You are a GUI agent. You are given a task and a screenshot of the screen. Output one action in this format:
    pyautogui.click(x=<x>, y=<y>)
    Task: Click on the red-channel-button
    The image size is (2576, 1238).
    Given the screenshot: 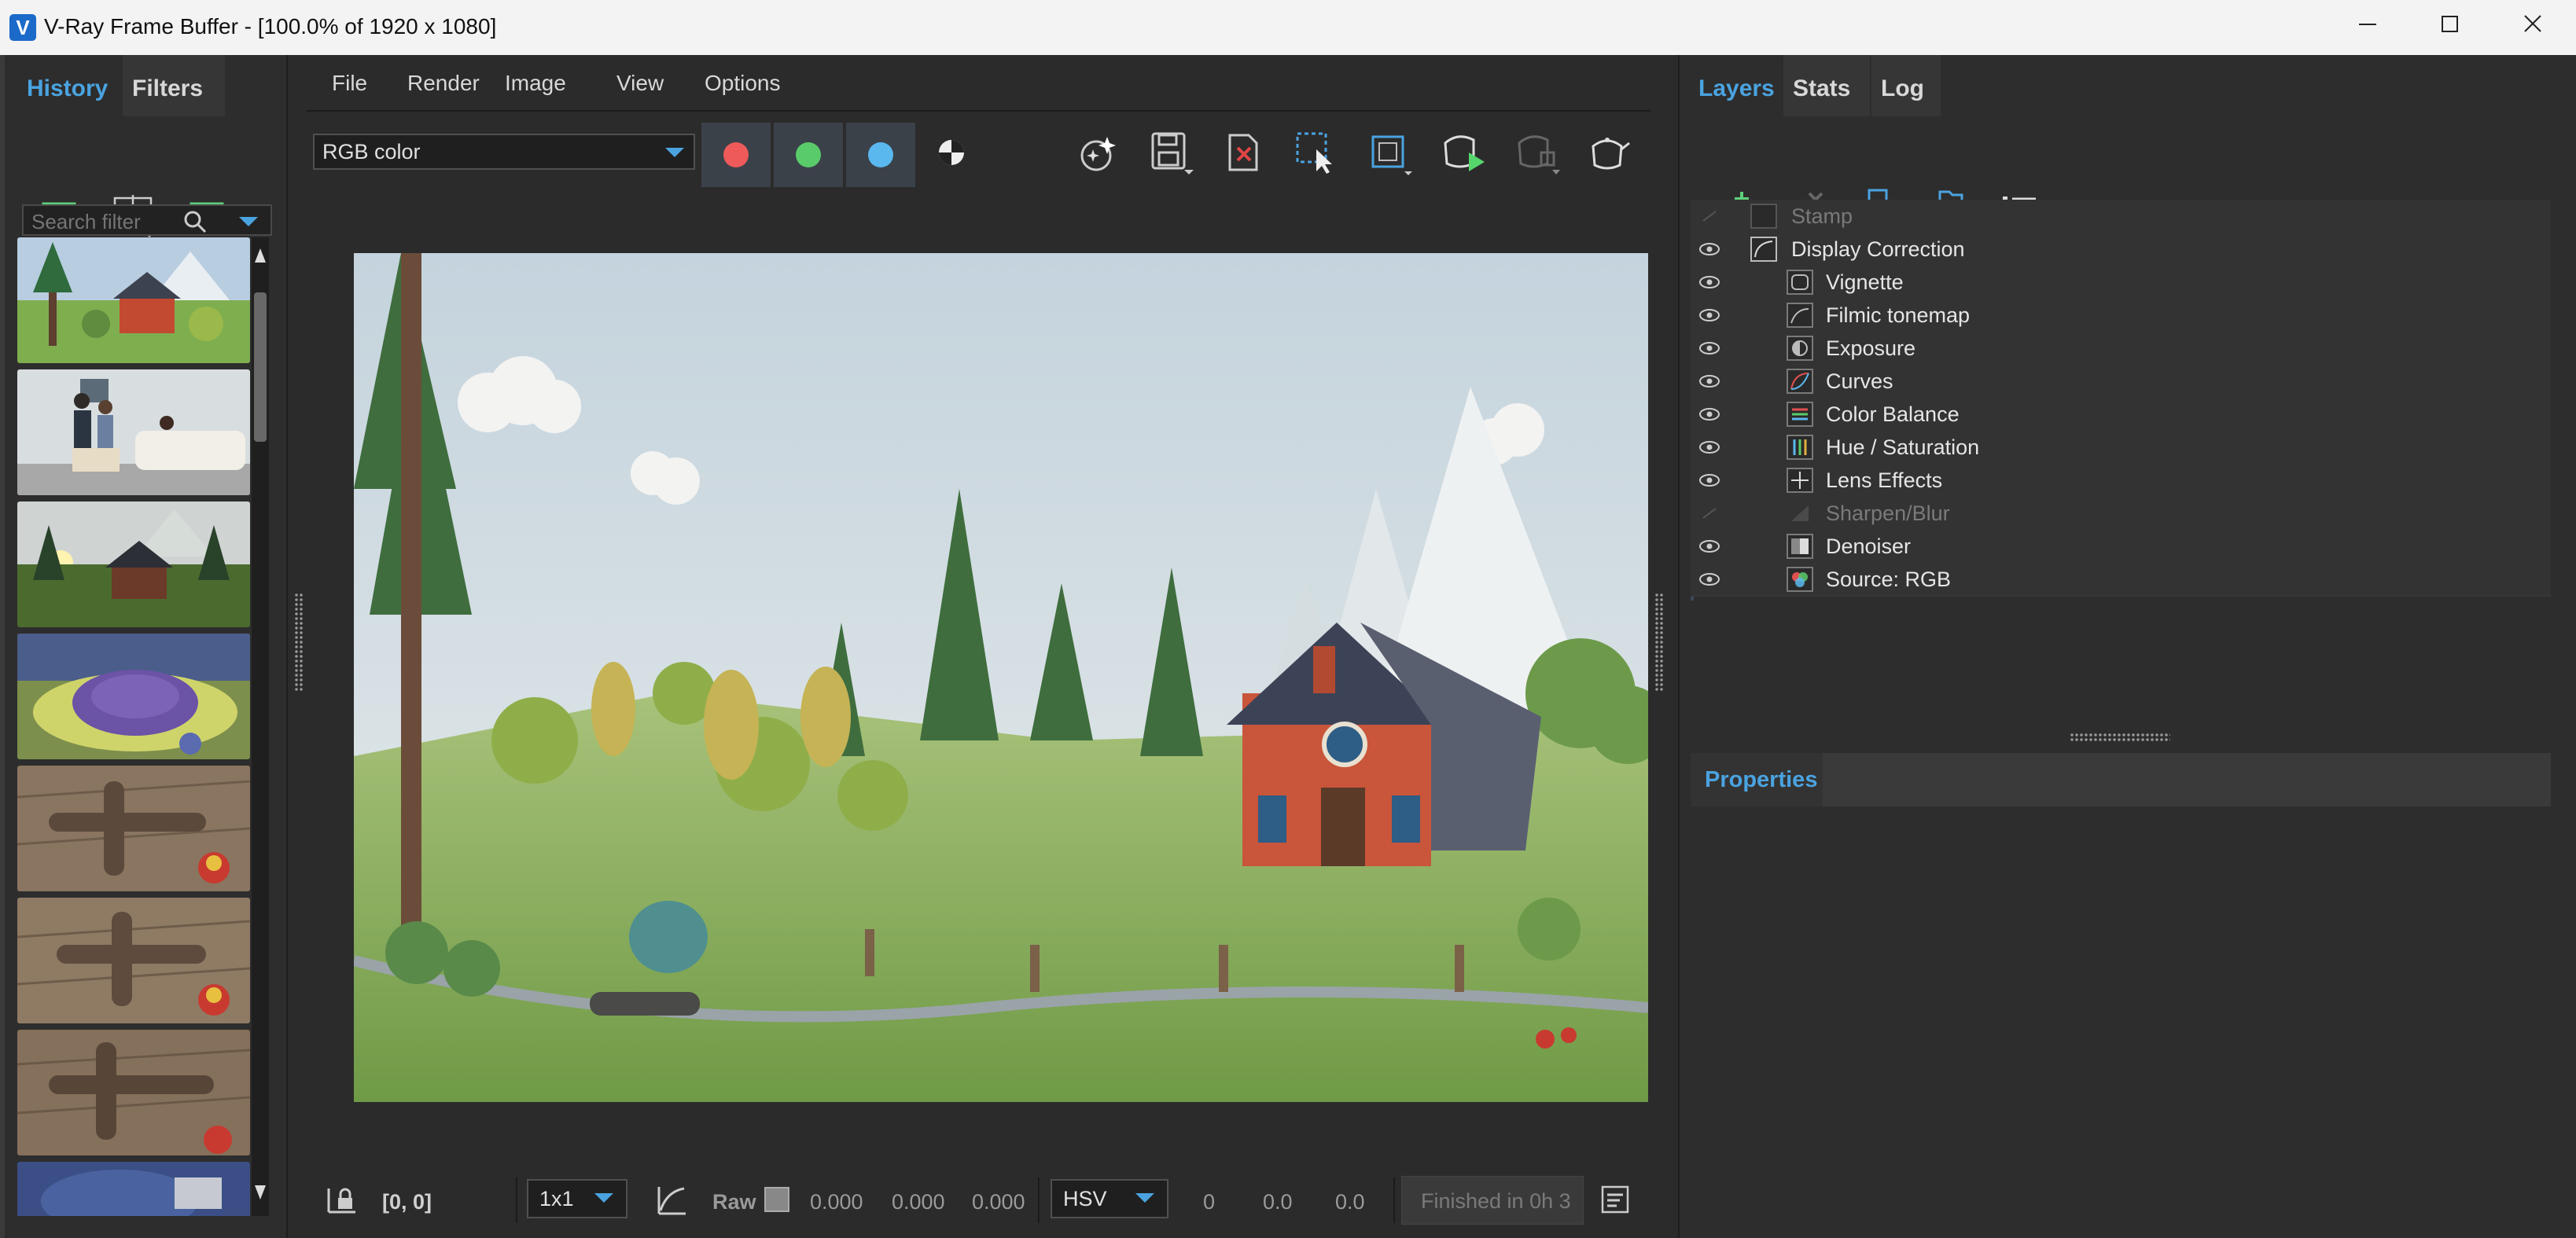 What is the action you would take?
    pyautogui.click(x=736, y=155)
    